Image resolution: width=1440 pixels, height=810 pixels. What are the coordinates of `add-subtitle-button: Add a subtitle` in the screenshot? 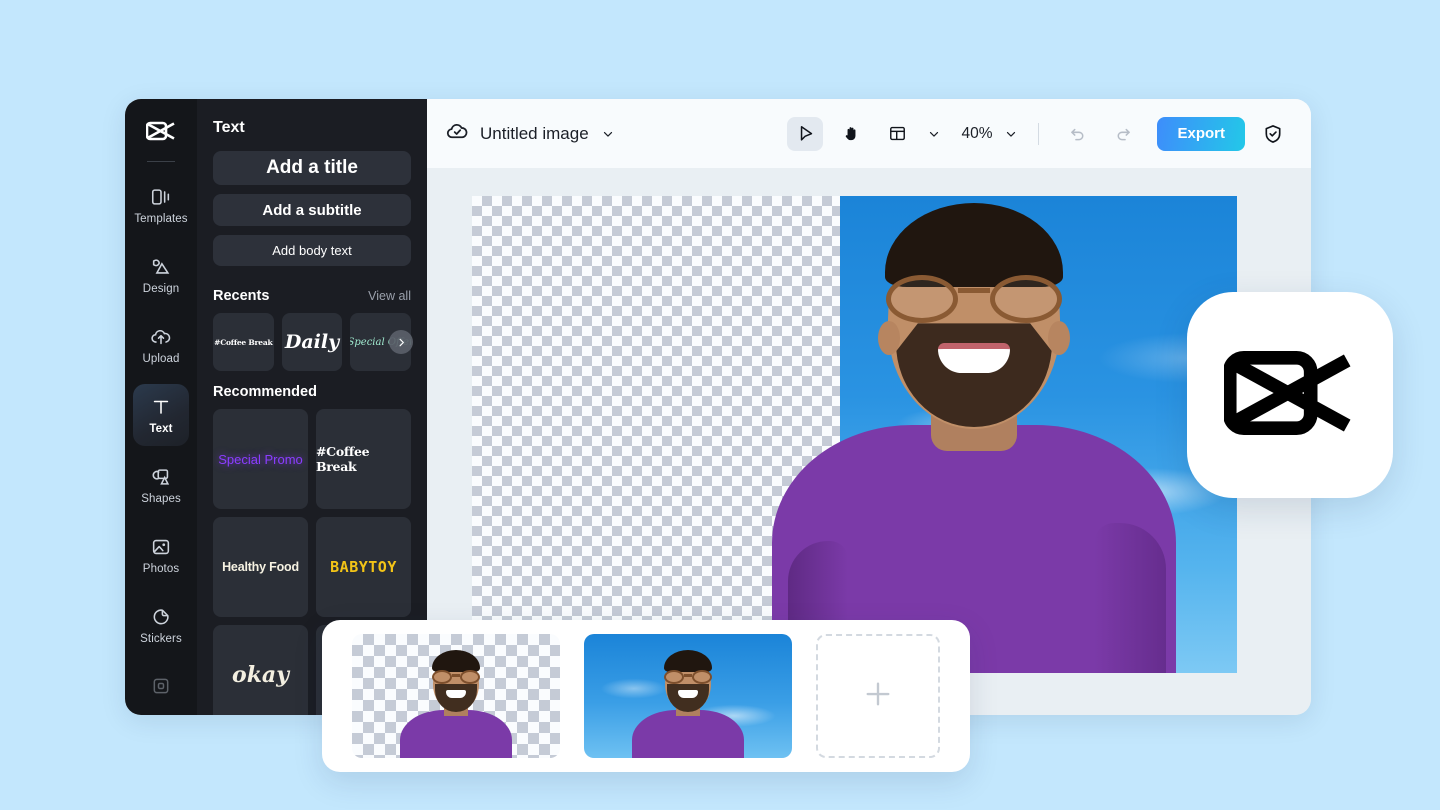 It's located at (312, 210).